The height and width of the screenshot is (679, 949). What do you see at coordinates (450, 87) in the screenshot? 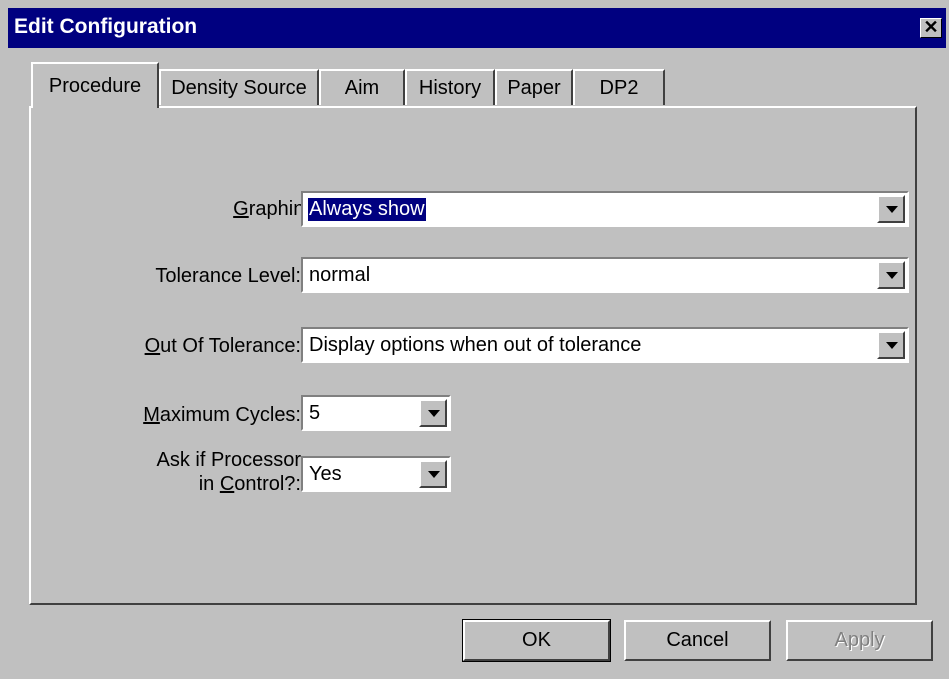
I see `tab-history: History` at bounding box center [450, 87].